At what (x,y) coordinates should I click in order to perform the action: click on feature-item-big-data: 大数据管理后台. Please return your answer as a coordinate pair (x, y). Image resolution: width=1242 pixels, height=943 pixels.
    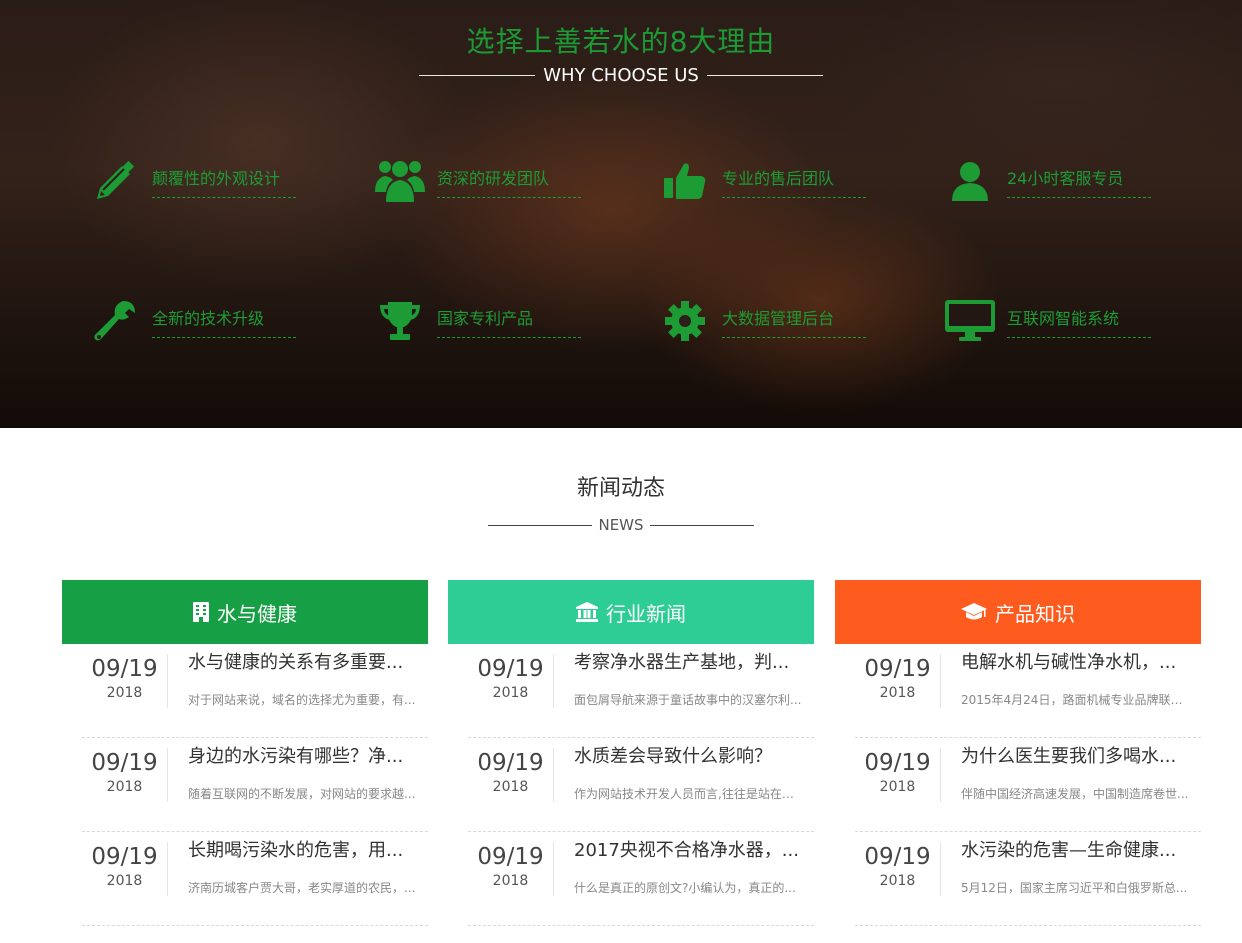
    Looking at the image, I should click on (780, 323).